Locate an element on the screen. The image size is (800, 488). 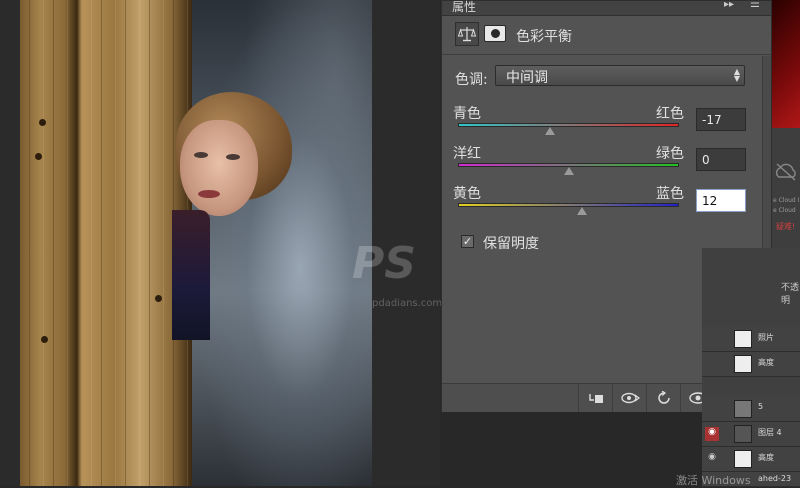
layer-row: ◉ 高度 is located at coordinates (751, 459).